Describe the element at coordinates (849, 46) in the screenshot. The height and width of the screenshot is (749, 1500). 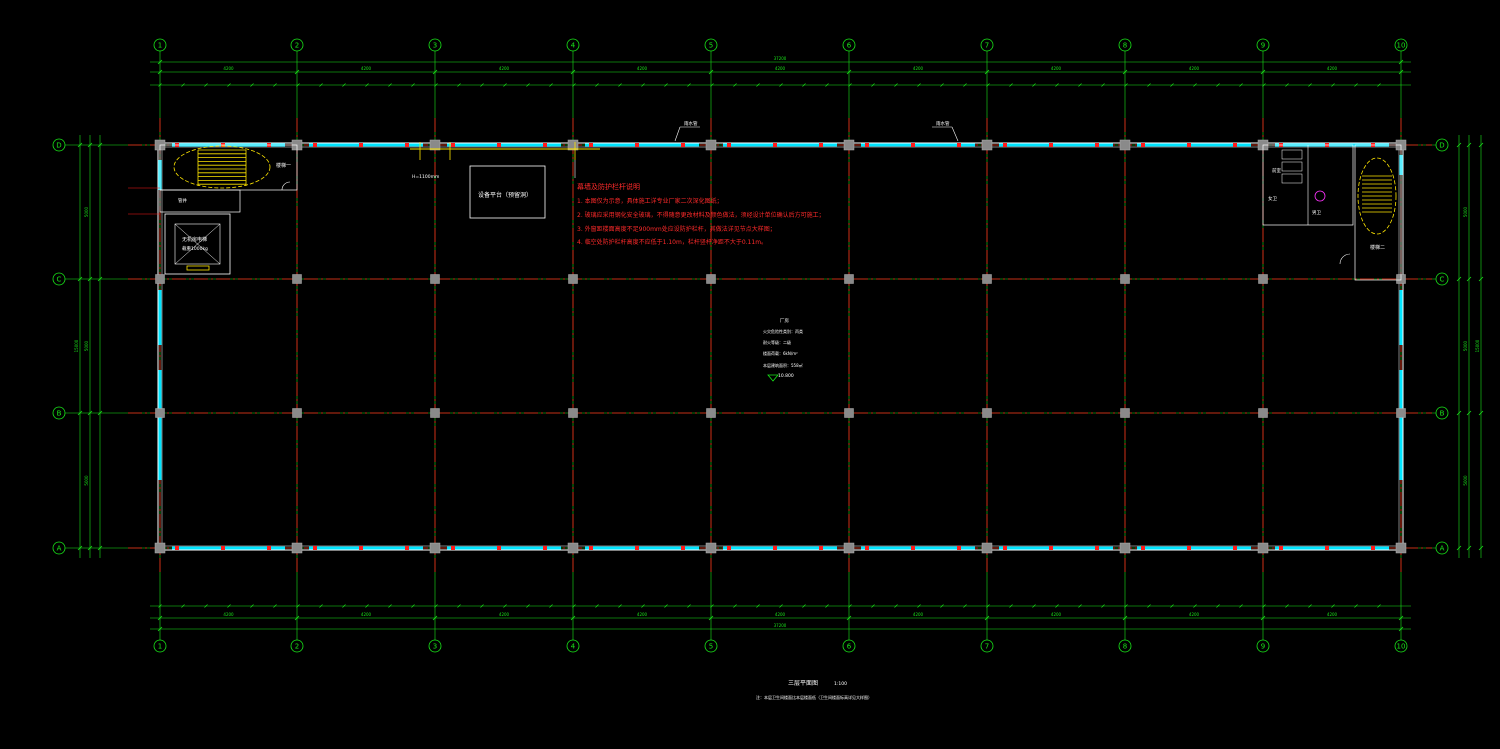
I see `axis-bubble-top-6-label: 6` at that location.